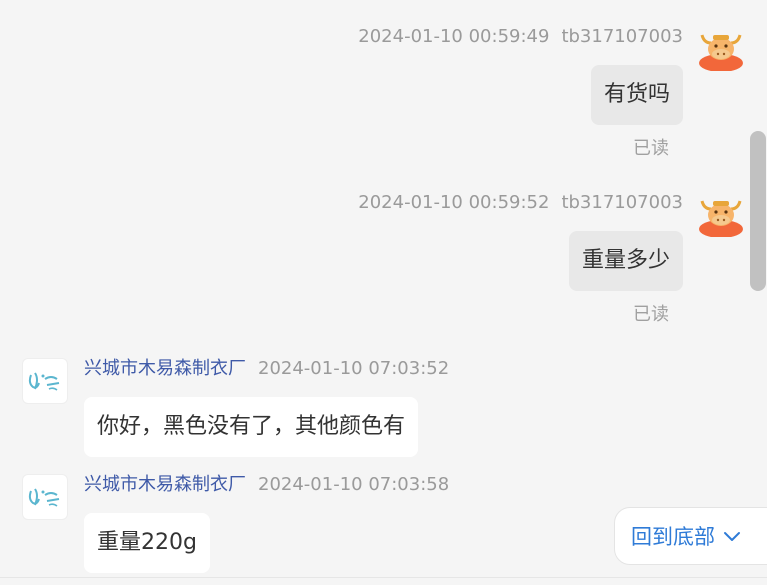 The width and height of the screenshot is (767, 585). Describe the element at coordinates (454, 36) in the screenshot. I see `message-timestamp: 2024-01-10 00:59:49` at that location.